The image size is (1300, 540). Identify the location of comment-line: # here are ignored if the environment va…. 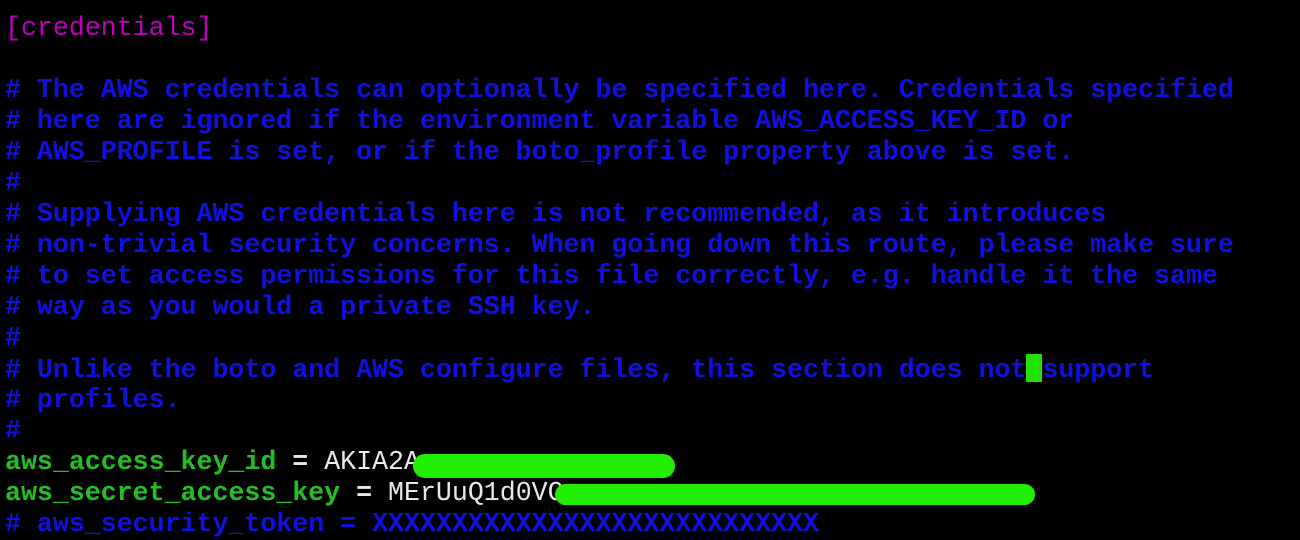
(540, 121).